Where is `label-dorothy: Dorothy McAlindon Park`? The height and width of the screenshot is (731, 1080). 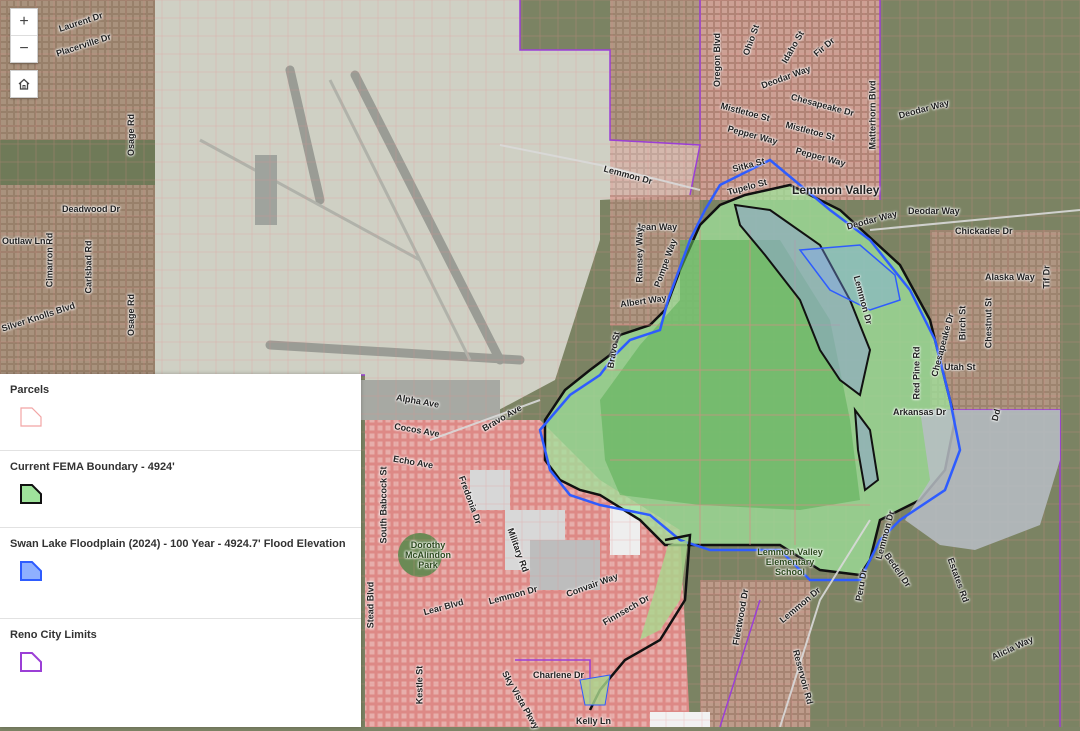 label-dorothy: Dorothy McAlindon Park is located at coordinates (428, 555).